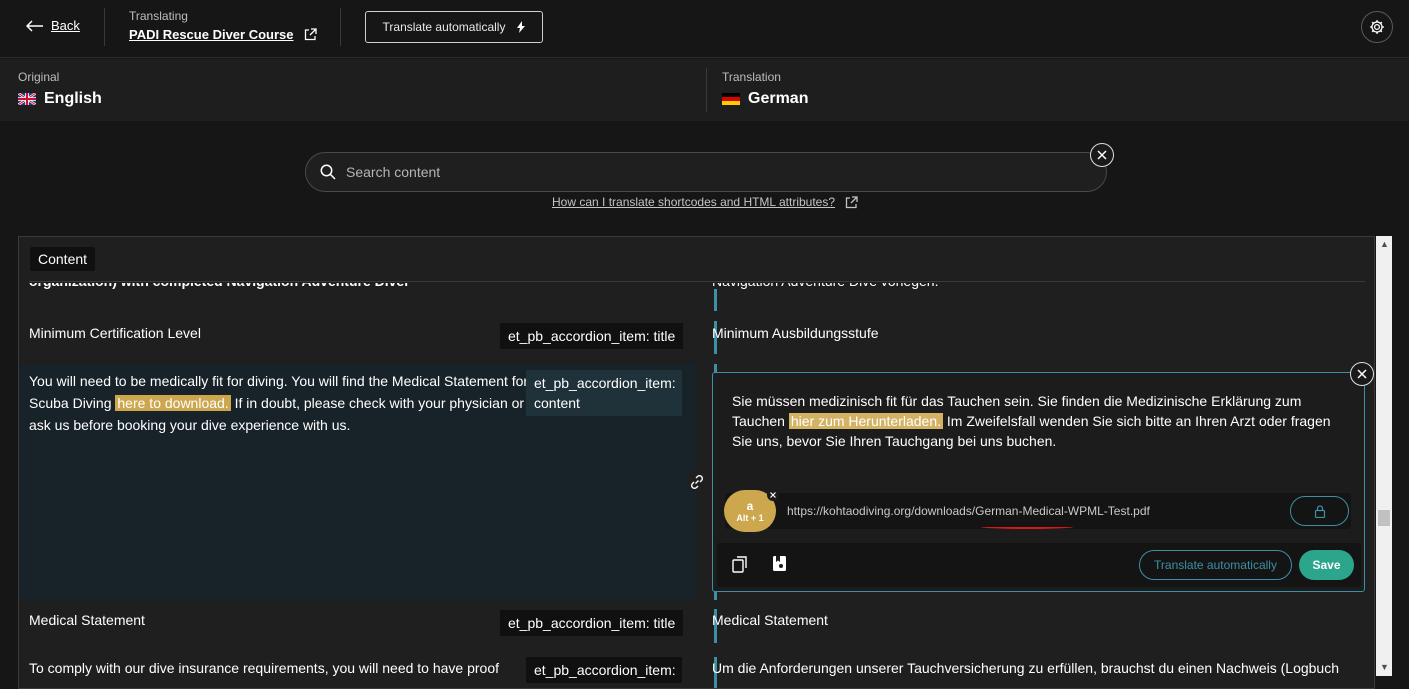 Image resolution: width=1409 pixels, height=689 pixels. I want to click on lightning-icon, so click(521, 27).